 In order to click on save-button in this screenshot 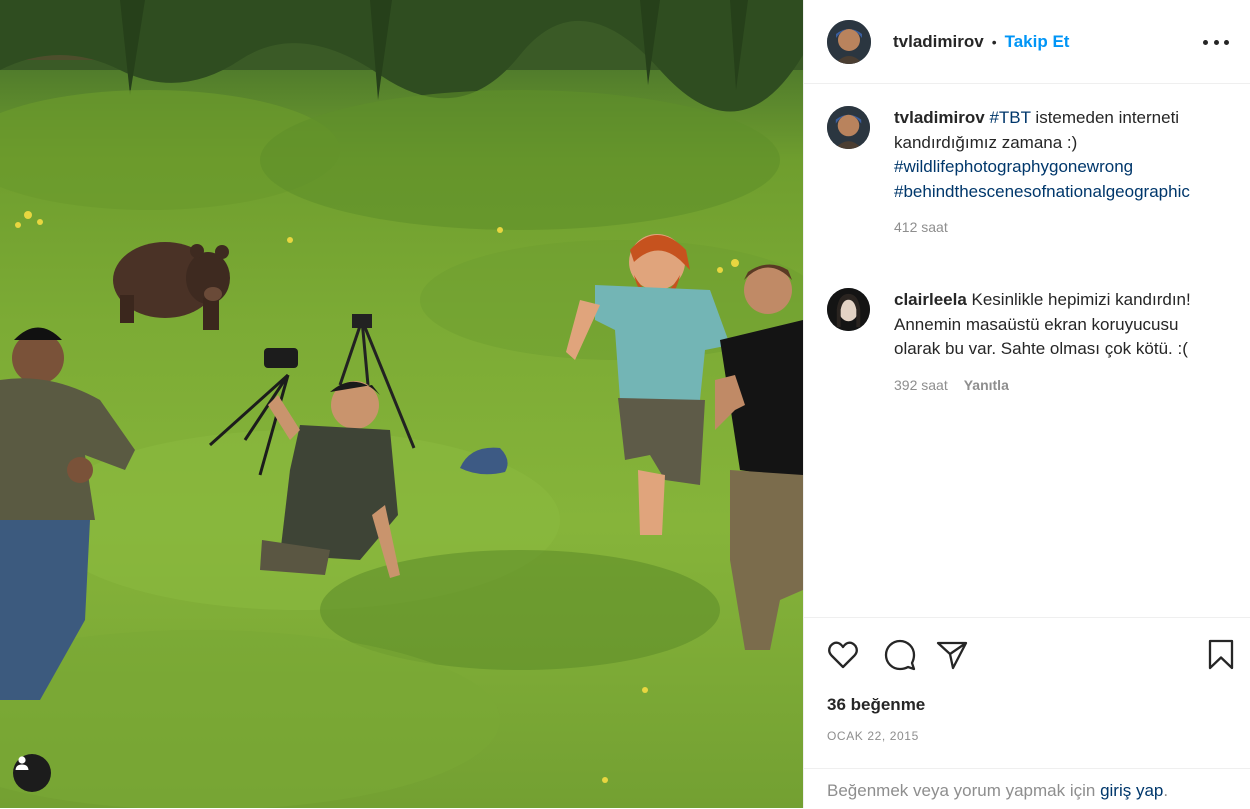, I will do `click(1221, 655)`.